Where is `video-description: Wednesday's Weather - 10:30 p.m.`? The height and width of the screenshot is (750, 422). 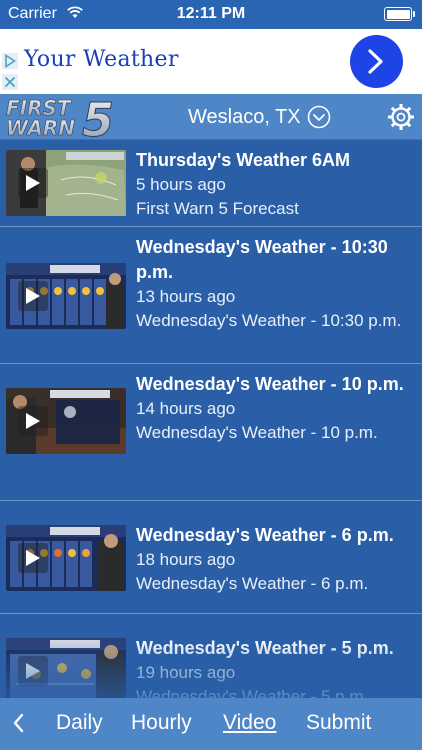 video-description: Wednesday's Weather - 10:30 p.m. is located at coordinates (269, 320).